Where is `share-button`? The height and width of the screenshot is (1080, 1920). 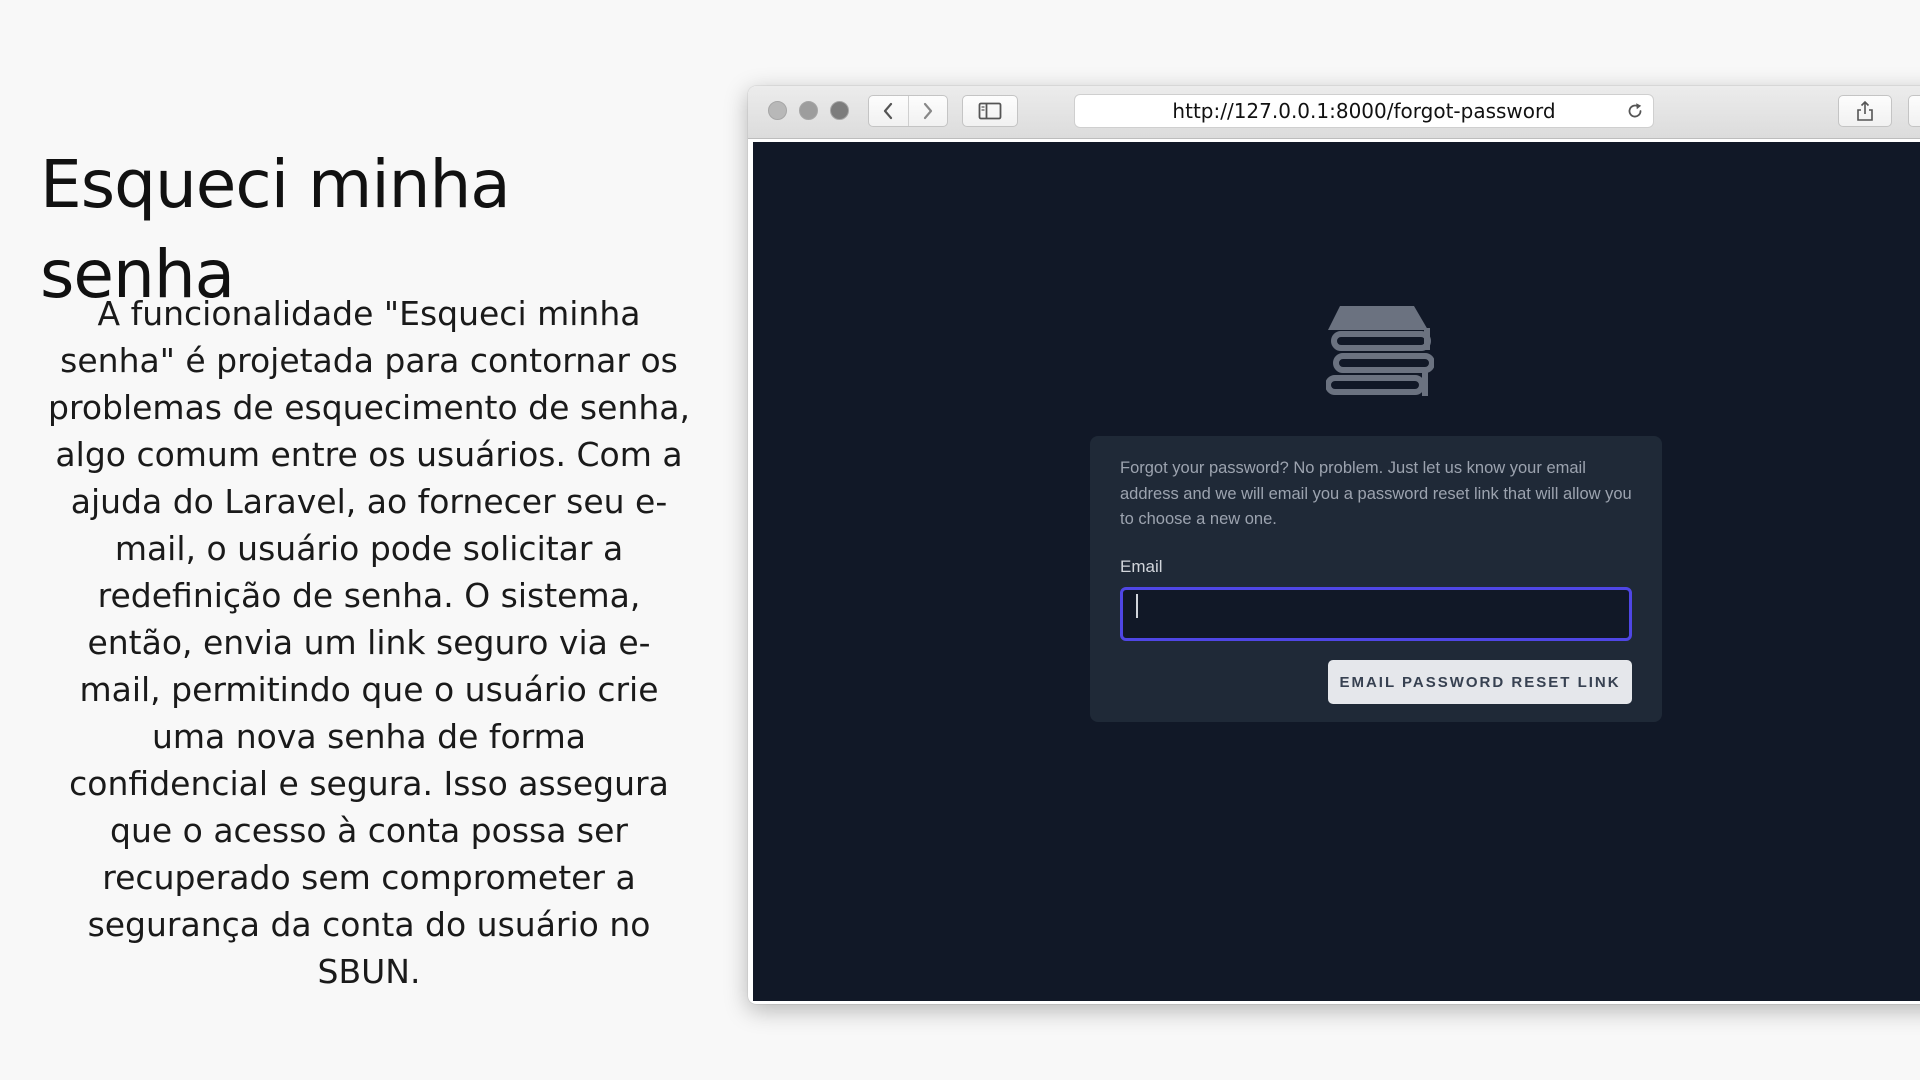
share-button is located at coordinates (1865, 111).